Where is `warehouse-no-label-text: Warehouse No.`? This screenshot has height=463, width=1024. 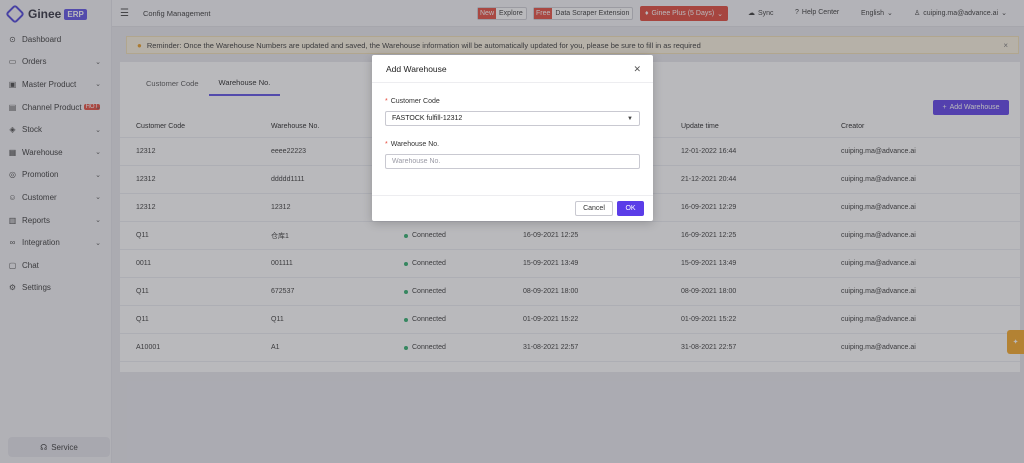
warehouse-no-label-text: Warehouse No. is located at coordinates (415, 144).